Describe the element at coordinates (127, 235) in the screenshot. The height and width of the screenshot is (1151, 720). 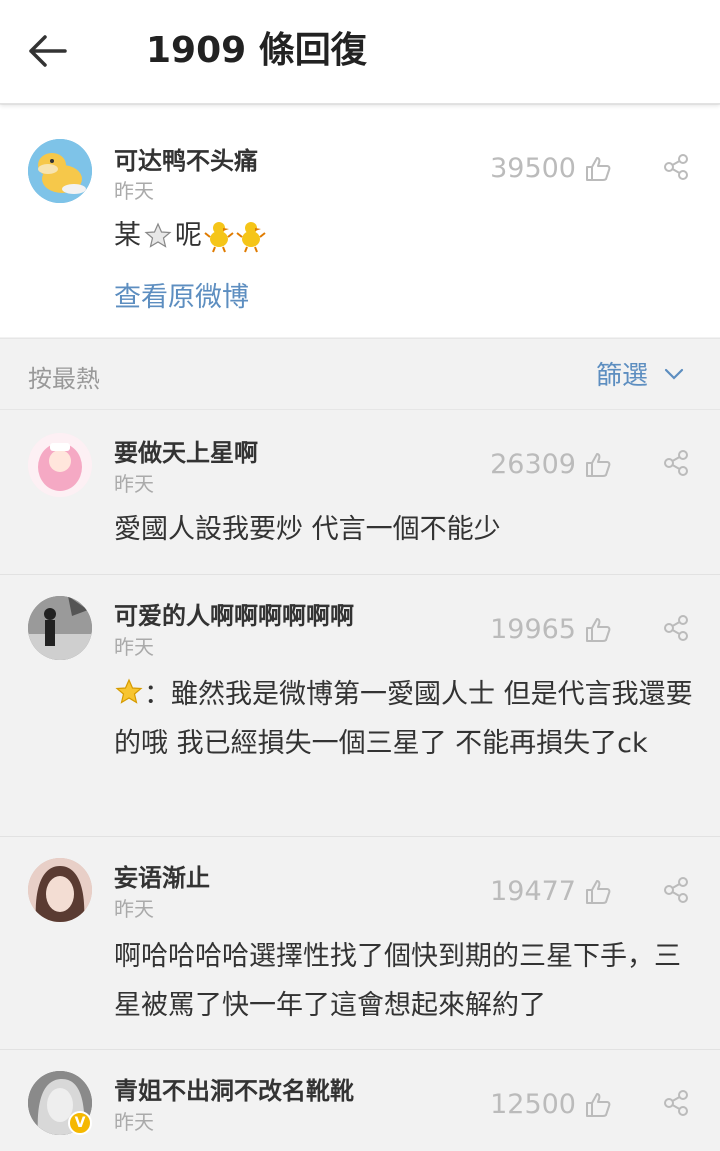
I see `post-text-part: 某` at that location.